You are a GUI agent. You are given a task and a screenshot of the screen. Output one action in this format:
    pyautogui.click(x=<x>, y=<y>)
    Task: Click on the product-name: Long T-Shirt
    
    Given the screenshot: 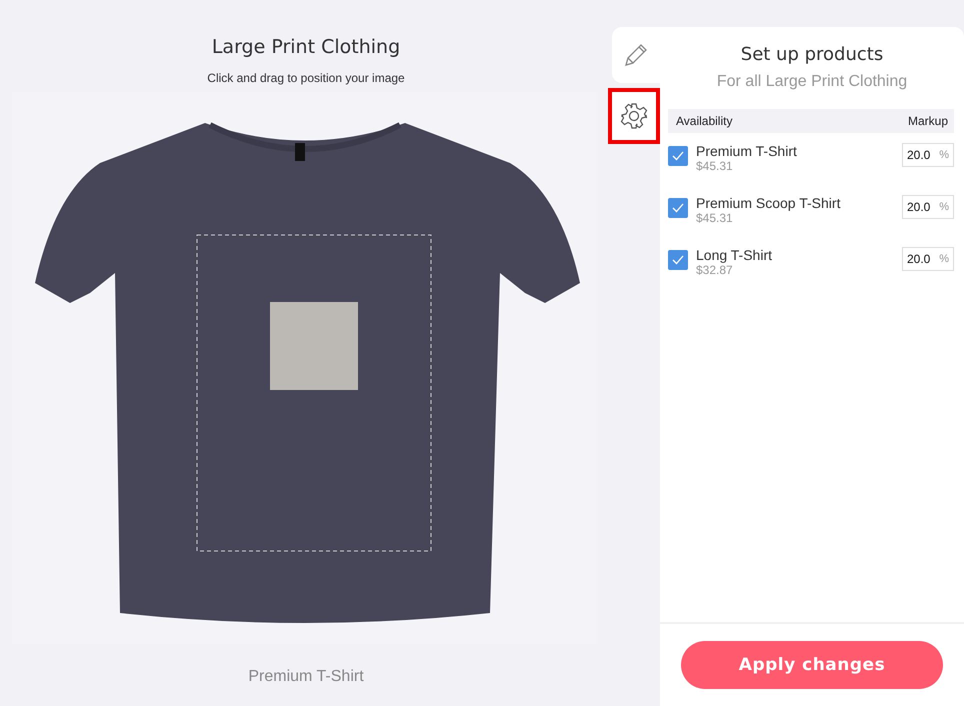 What is the action you would take?
    pyautogui.click(x=735, y=255)
    